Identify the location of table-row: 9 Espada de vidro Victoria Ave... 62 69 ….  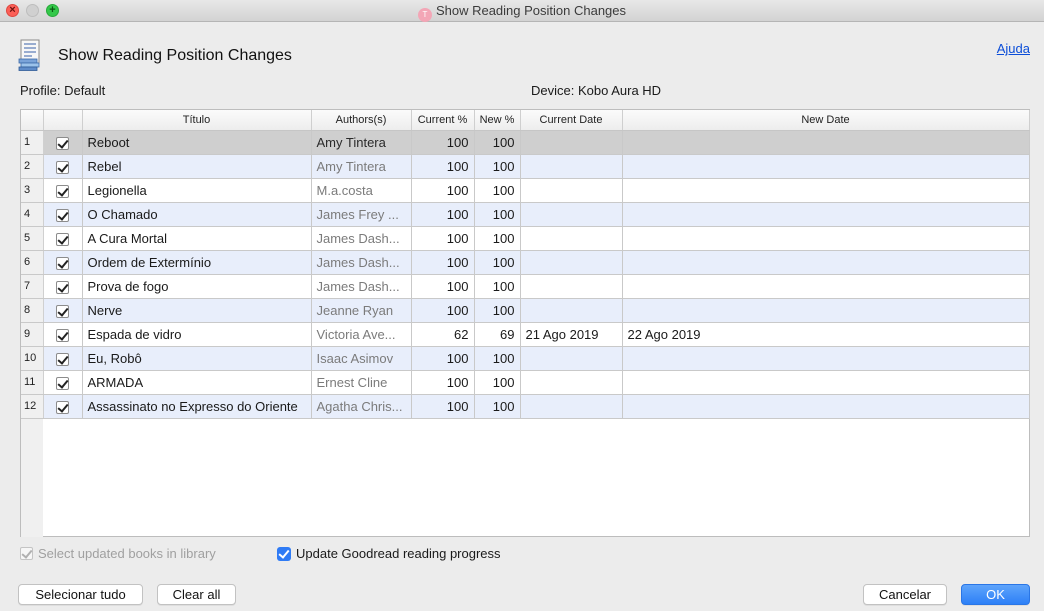
(525, 334).